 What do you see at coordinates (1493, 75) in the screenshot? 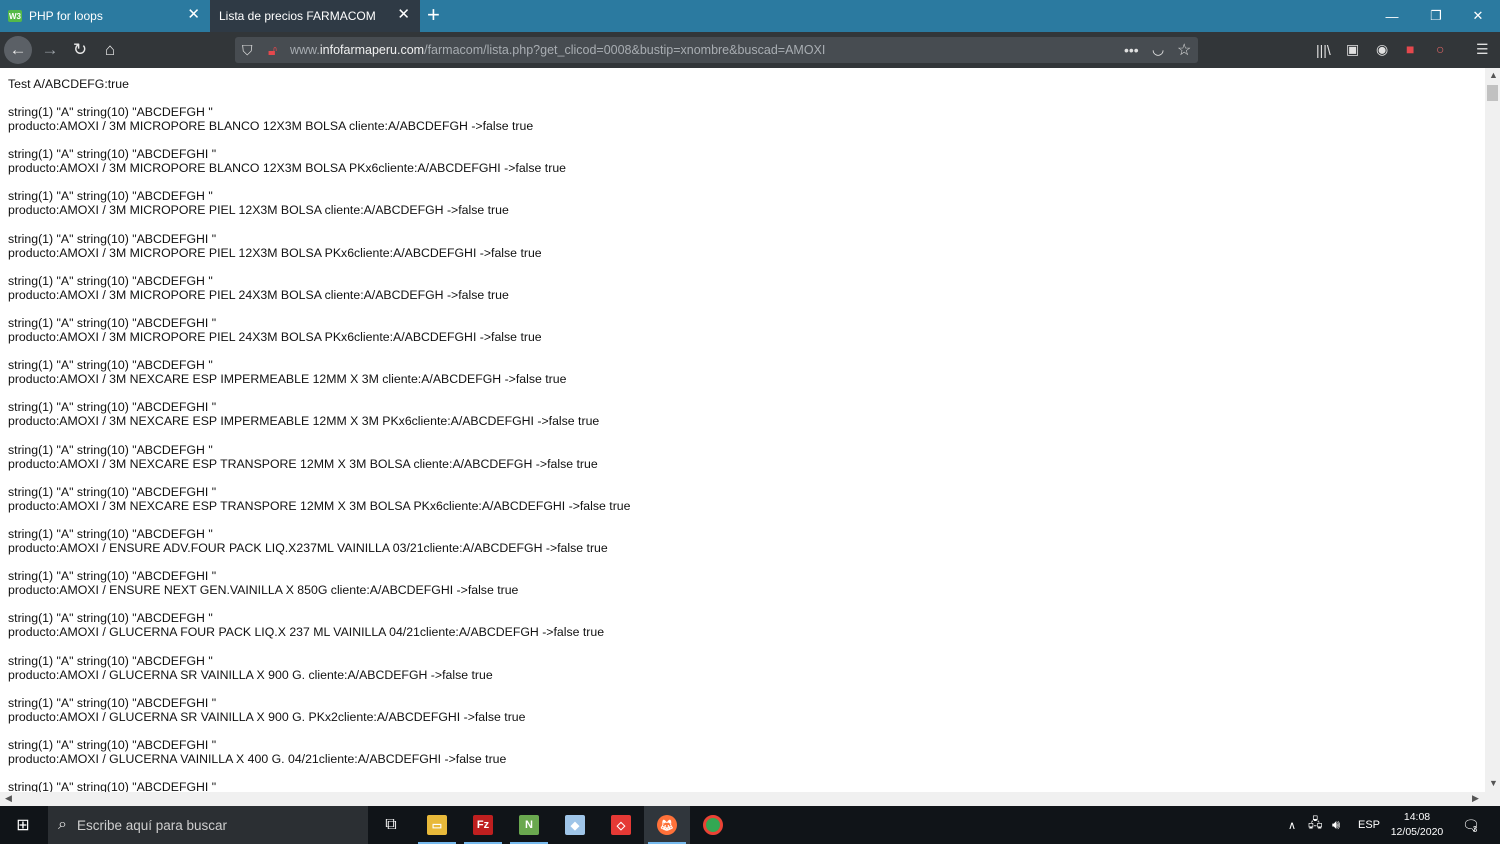
I see `scroll-up-icon: ▲` at bounding box center [1493, 75].